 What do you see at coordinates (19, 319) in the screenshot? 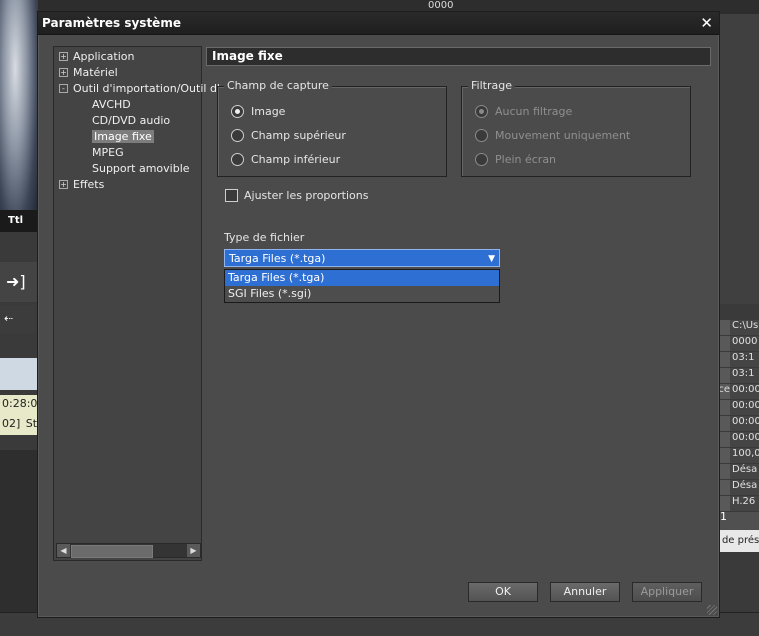
I see `undo-tool: ⇠` at bounding box center [19, 319].